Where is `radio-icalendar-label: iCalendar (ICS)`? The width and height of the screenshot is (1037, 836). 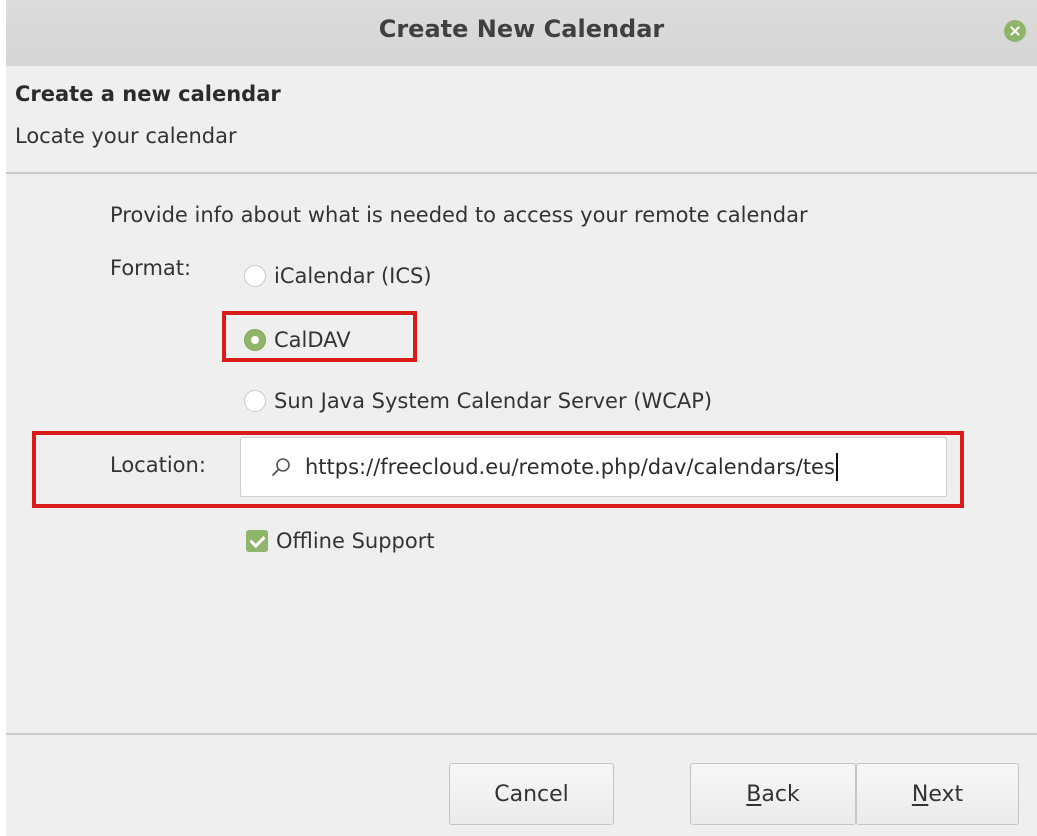
radio-icalendar-label: iCalendar (ICS) is located at coordinates (353, 276).